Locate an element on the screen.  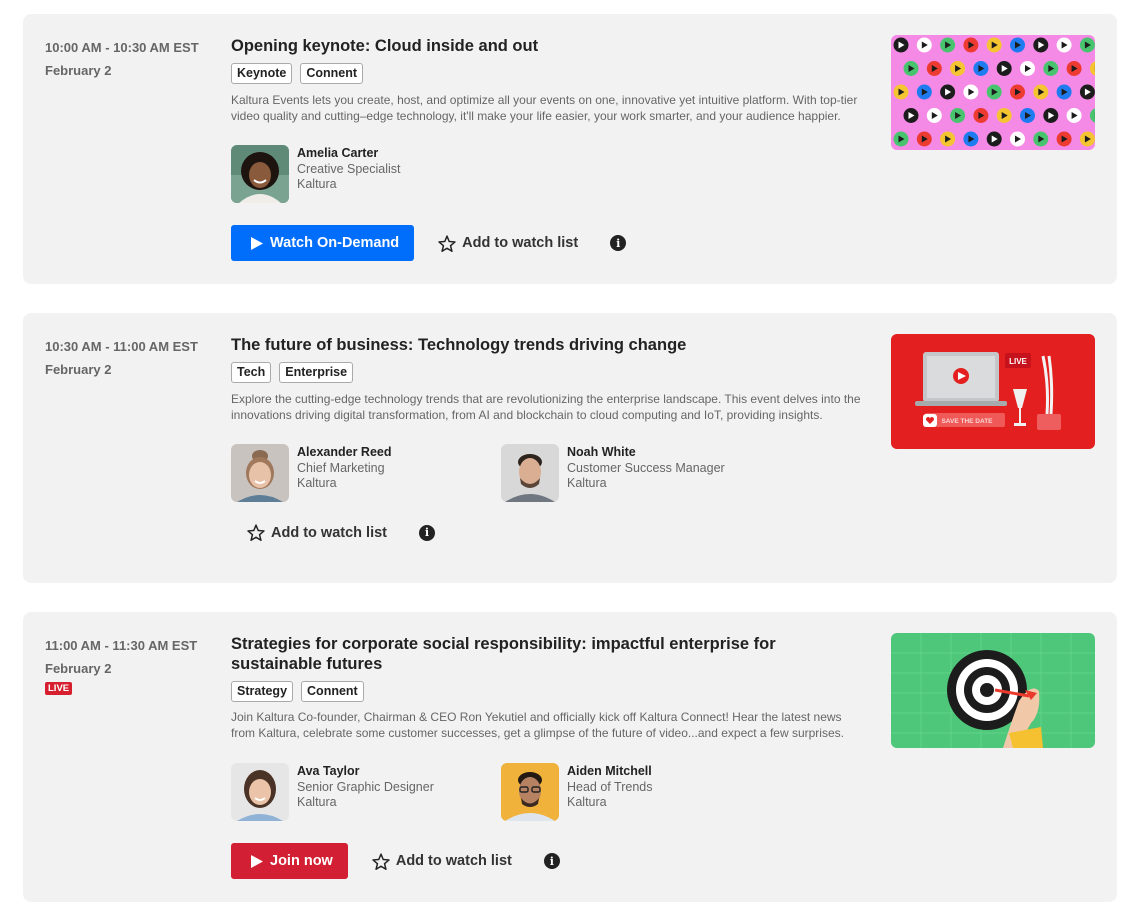
speaker-name: Amelia Carter is located at coordinates (338, 153).